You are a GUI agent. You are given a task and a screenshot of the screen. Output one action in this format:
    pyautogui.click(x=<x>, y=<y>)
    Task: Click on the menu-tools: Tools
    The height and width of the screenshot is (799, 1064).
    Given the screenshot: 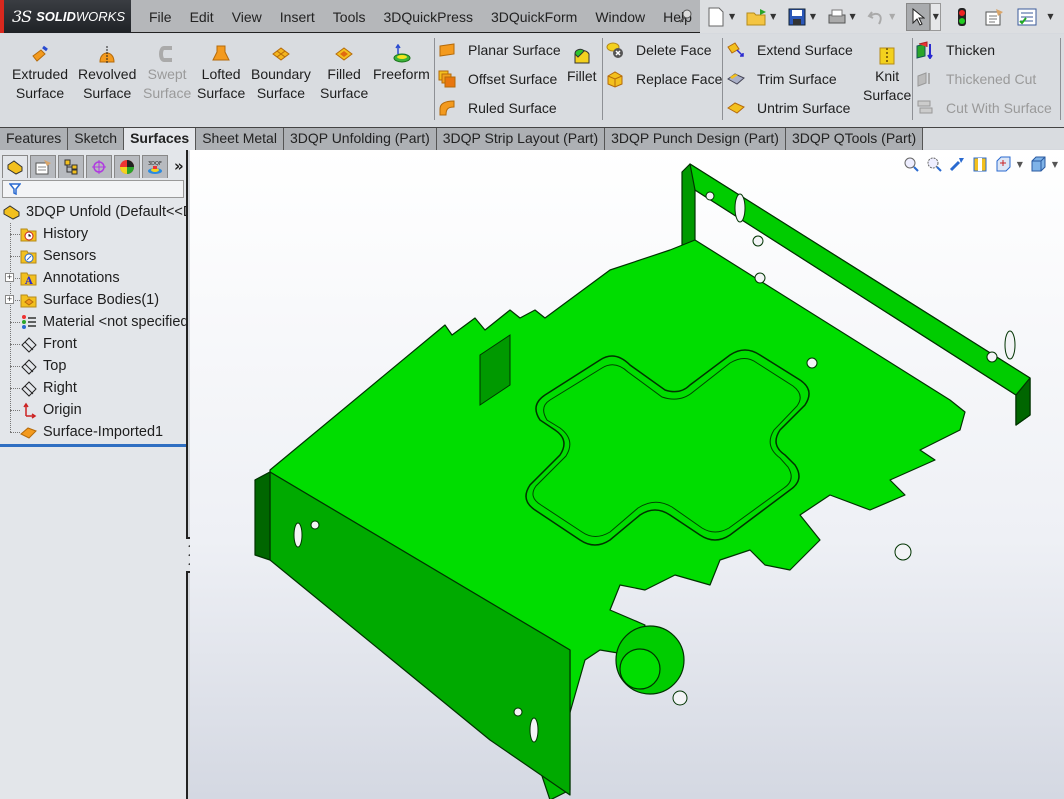 What is the action you would take?
    pyautogui.click(x=349, y=17)
    